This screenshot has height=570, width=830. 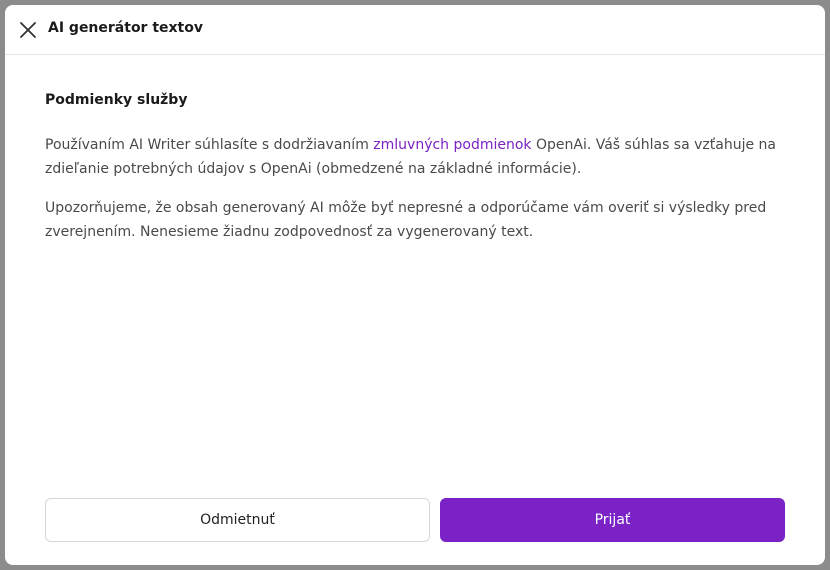 I want to click on decline-button: Odmietnuť, so click(x=237, y=520).